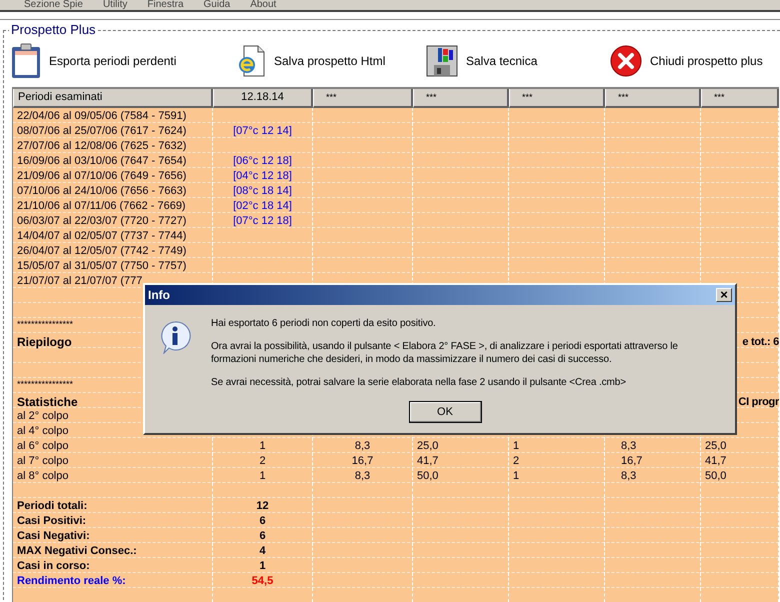  What do you see at coordinates (42, 476) in the screenshot?
I see `table-cell-text: al 8° colpo` at bounding box center [42, 476].